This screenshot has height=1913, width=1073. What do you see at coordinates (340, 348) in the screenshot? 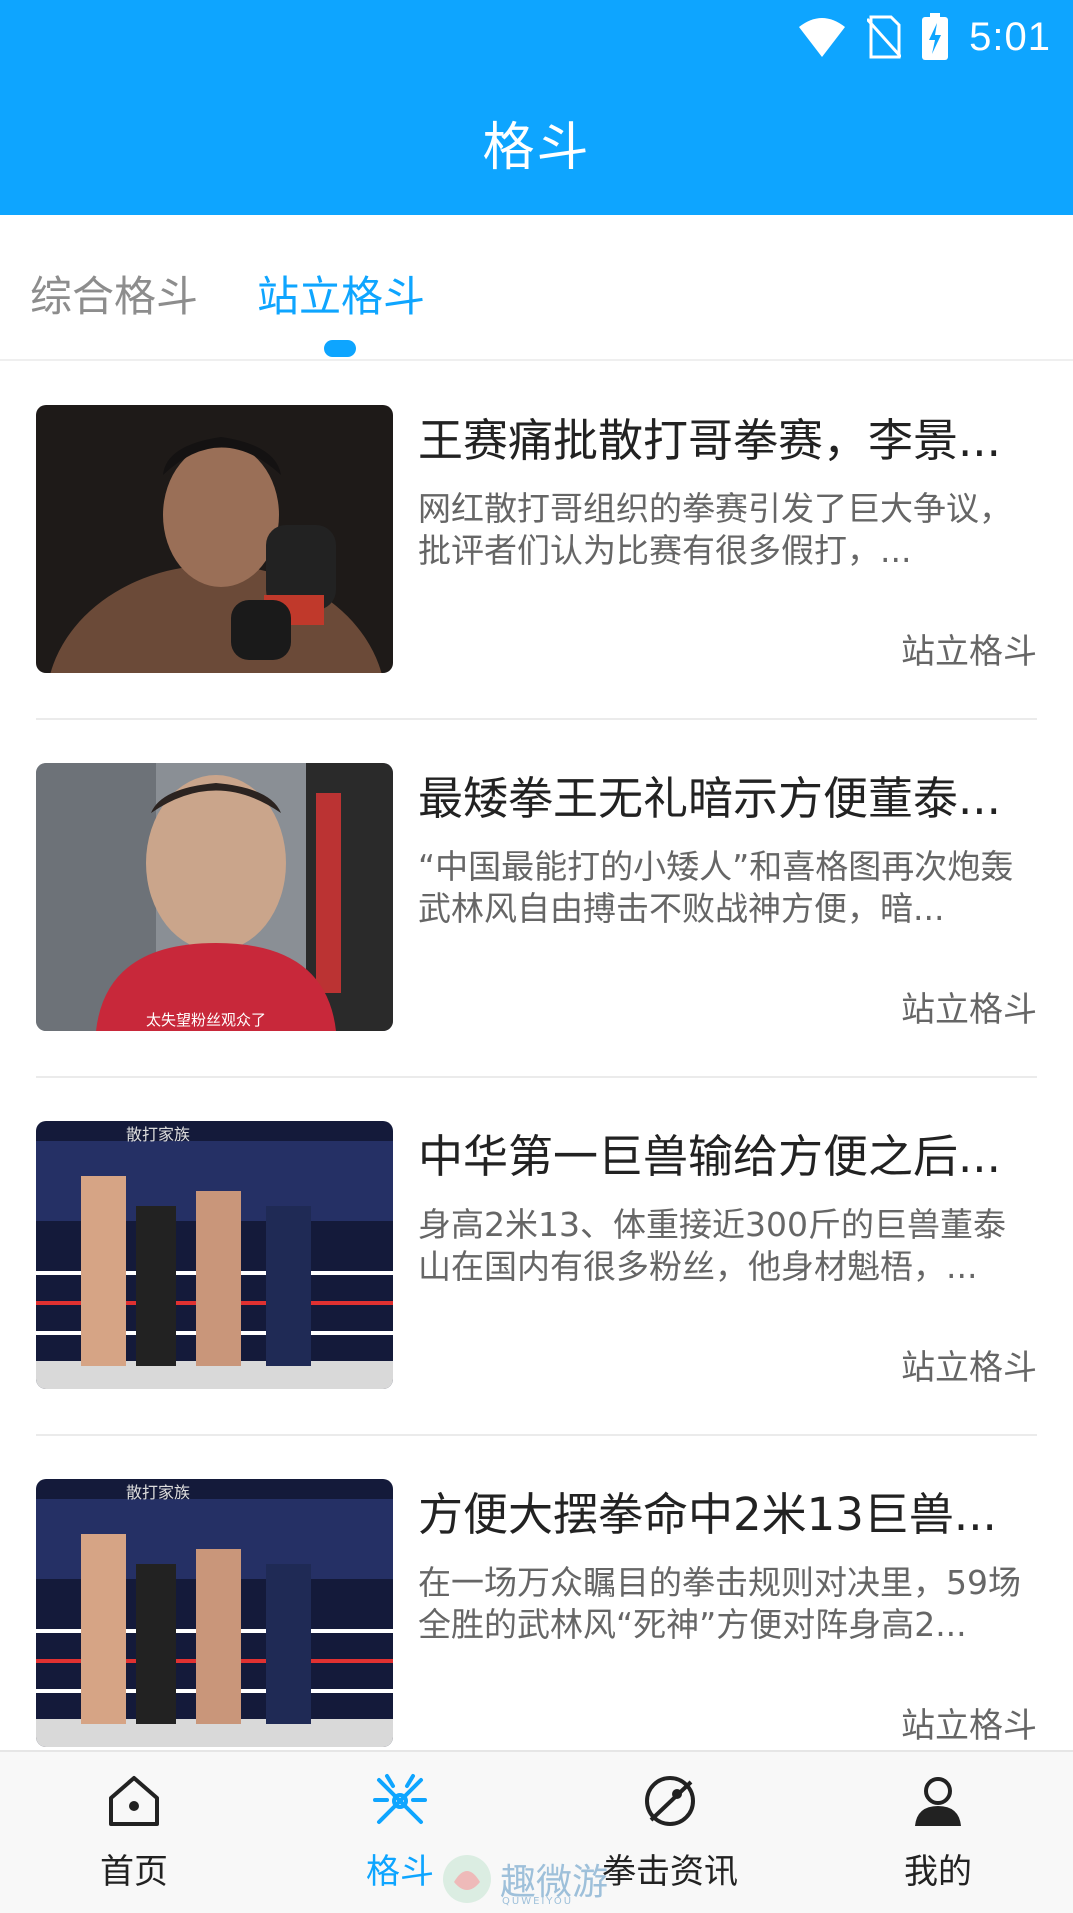
I see `tab-active-indicator` at bounding box center [340, 348].